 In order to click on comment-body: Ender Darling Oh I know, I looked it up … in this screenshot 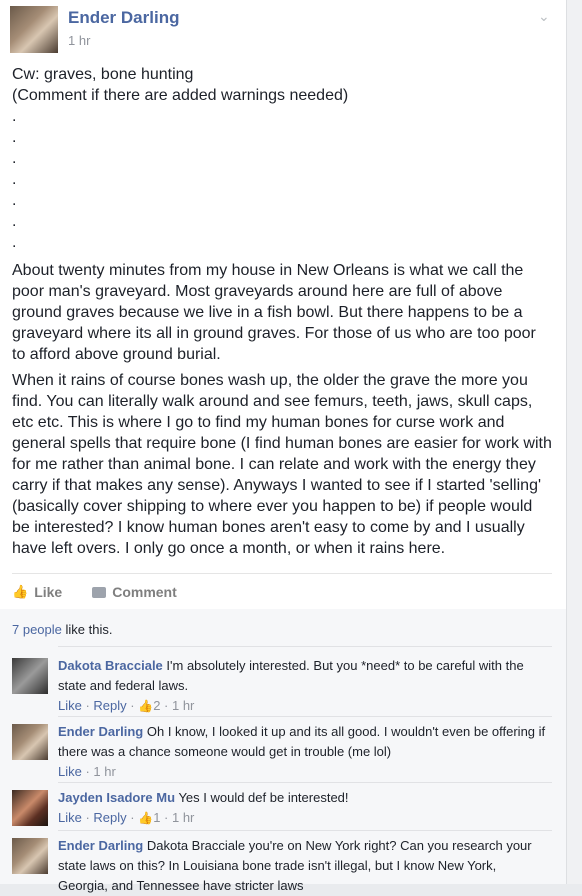, I will do `click(303, 752)`.